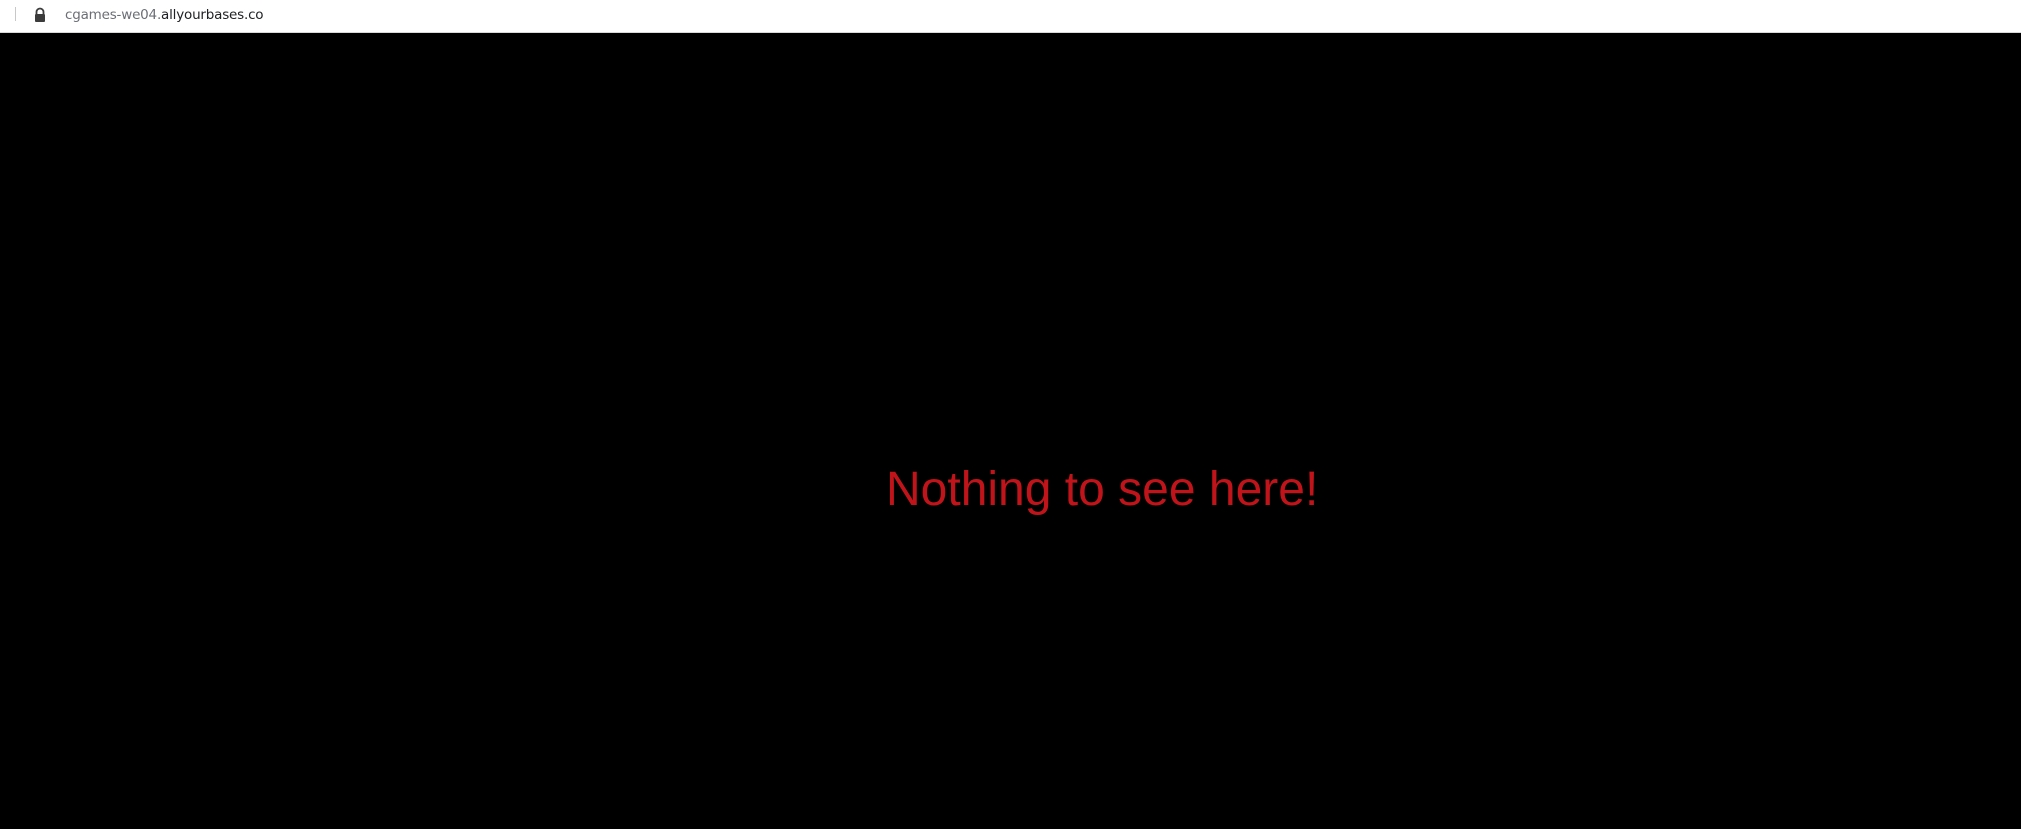 The image size is (2021, 829). Describe the element at coordinates (40, 15) in the screenshot. I see `lock-icon` at that location.